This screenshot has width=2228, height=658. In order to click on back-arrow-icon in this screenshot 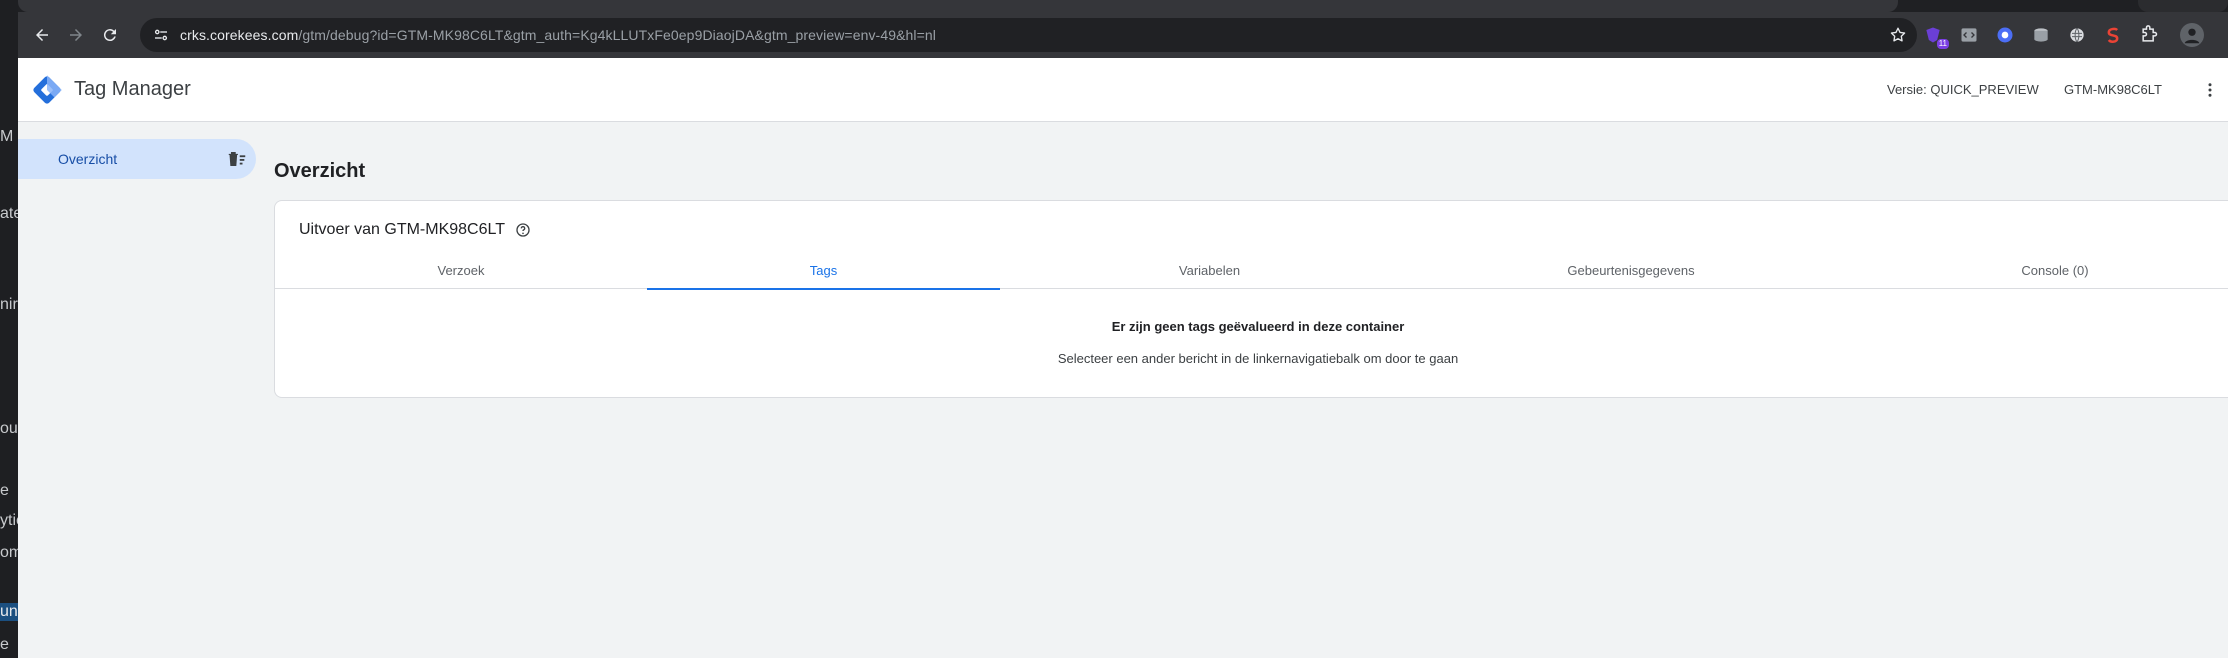, I will do `click(42, 35)`.